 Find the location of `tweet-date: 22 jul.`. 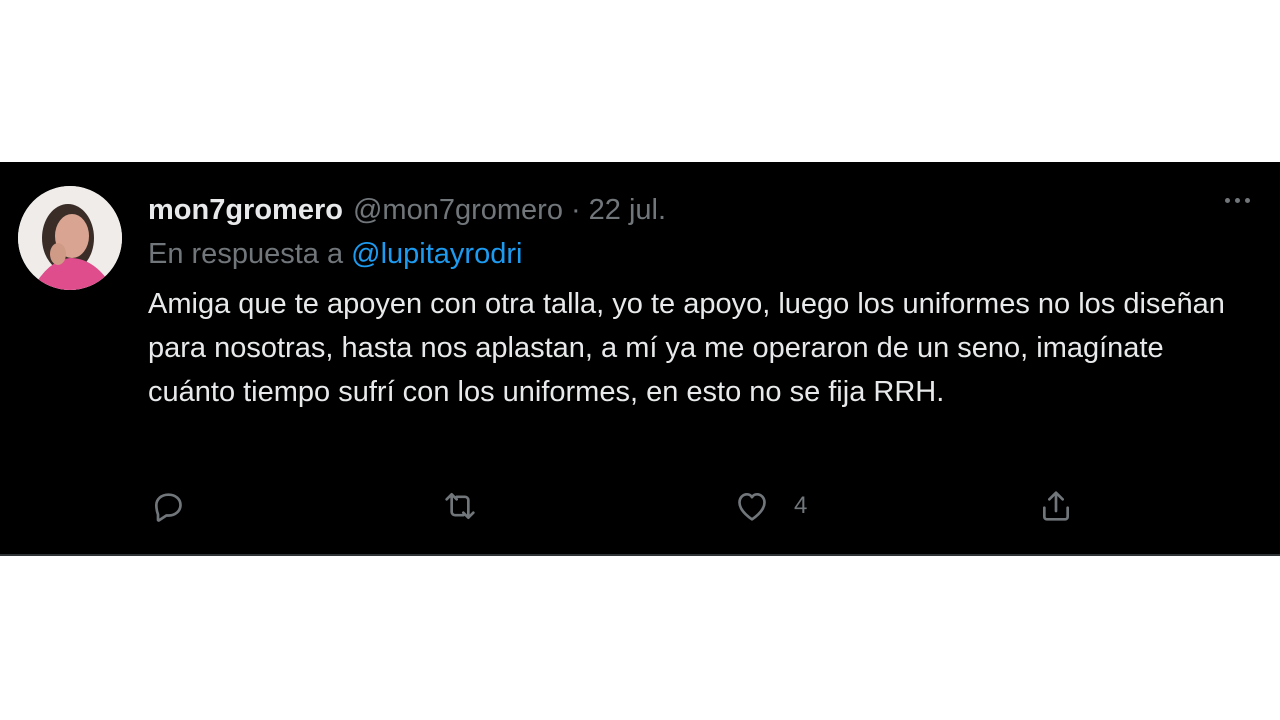

tweet-date: 22 jul. is located at coordinates (627, 210).